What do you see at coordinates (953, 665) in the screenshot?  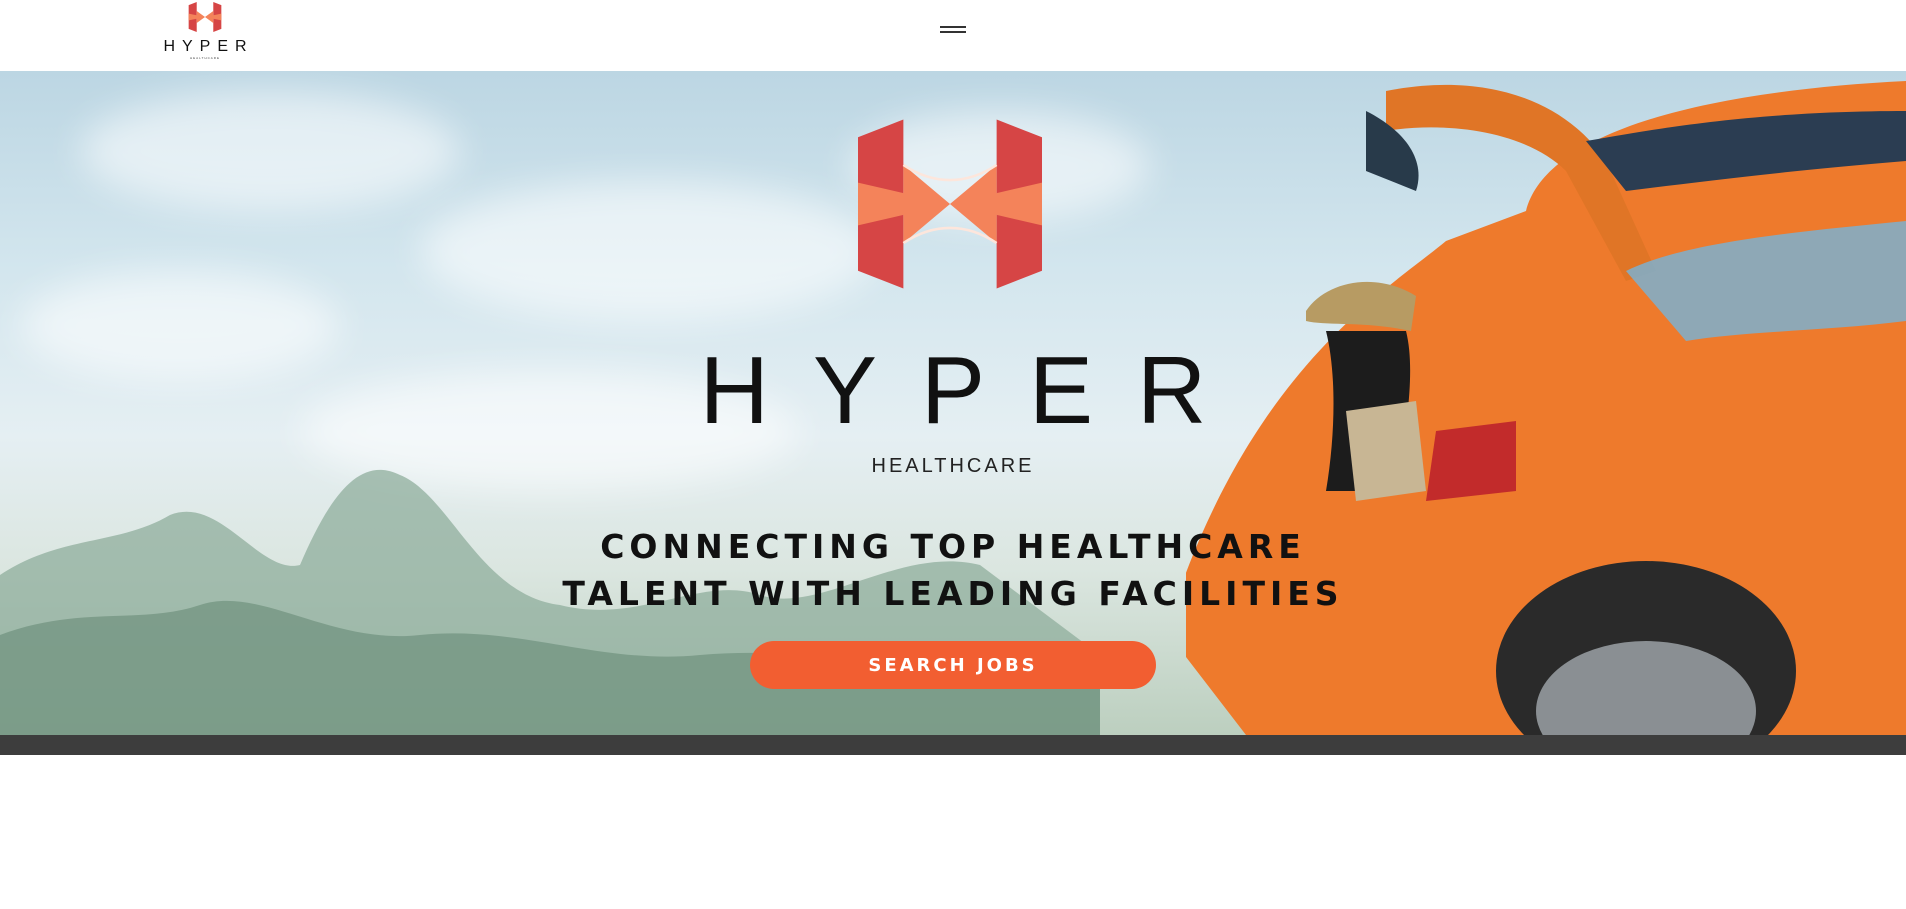 I see `search-jobs-button: SEARCH JOBS` at bounding box center [953, 665].